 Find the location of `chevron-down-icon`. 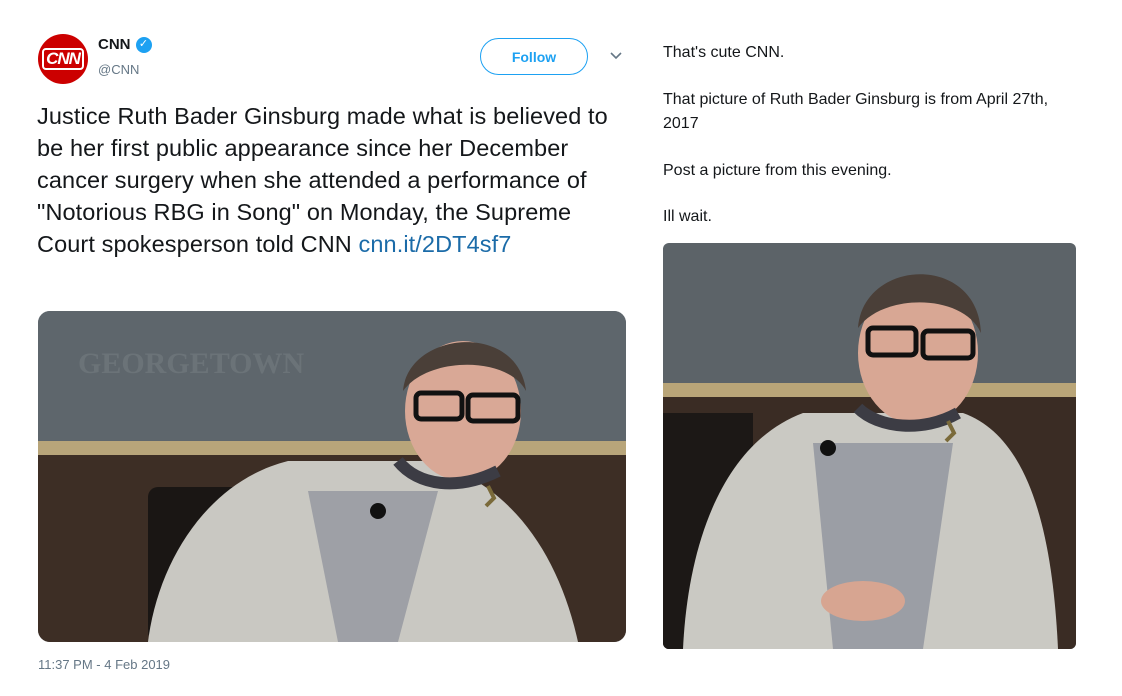

chevron-down-icon is located at coordinates (616, 56).